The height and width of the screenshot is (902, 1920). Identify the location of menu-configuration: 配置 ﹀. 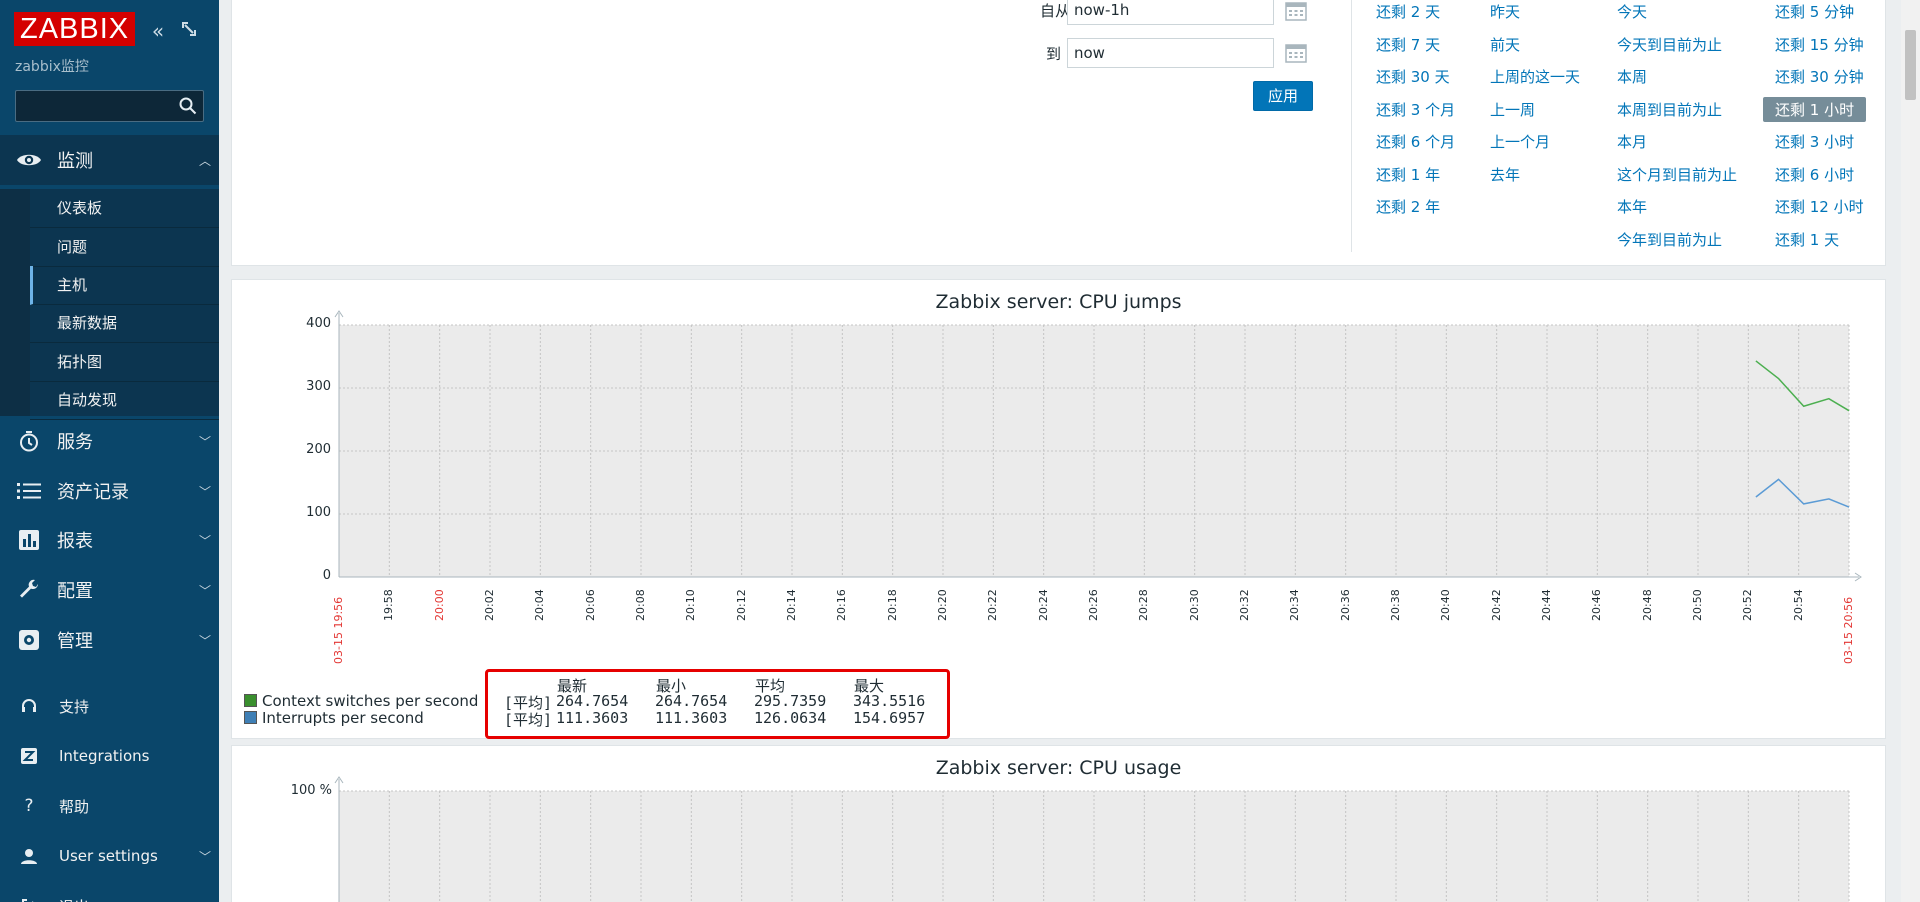
(109, 590).